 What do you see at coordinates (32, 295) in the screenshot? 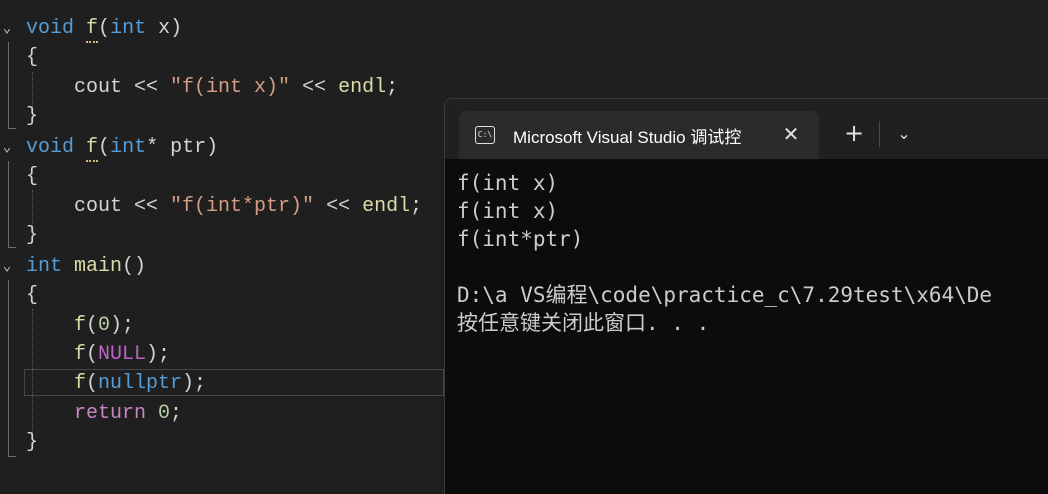
I see `code-line-10: {` at bounding box center [32, 295].